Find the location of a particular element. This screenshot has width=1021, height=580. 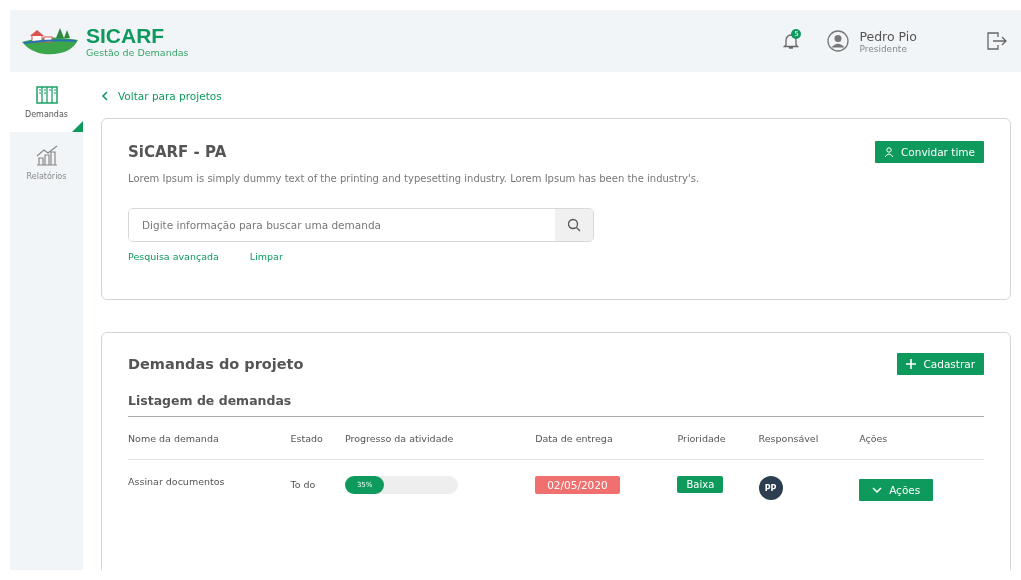

priority-tag: Baixa is located at coordinates (700, 484).